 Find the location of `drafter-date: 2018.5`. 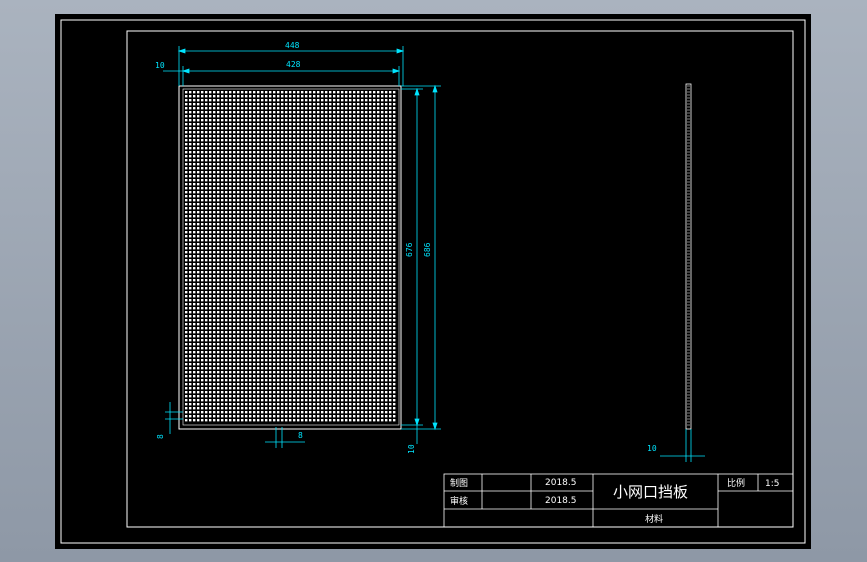

drafter-date: 2018.5 is located at coordinates (561, 483).